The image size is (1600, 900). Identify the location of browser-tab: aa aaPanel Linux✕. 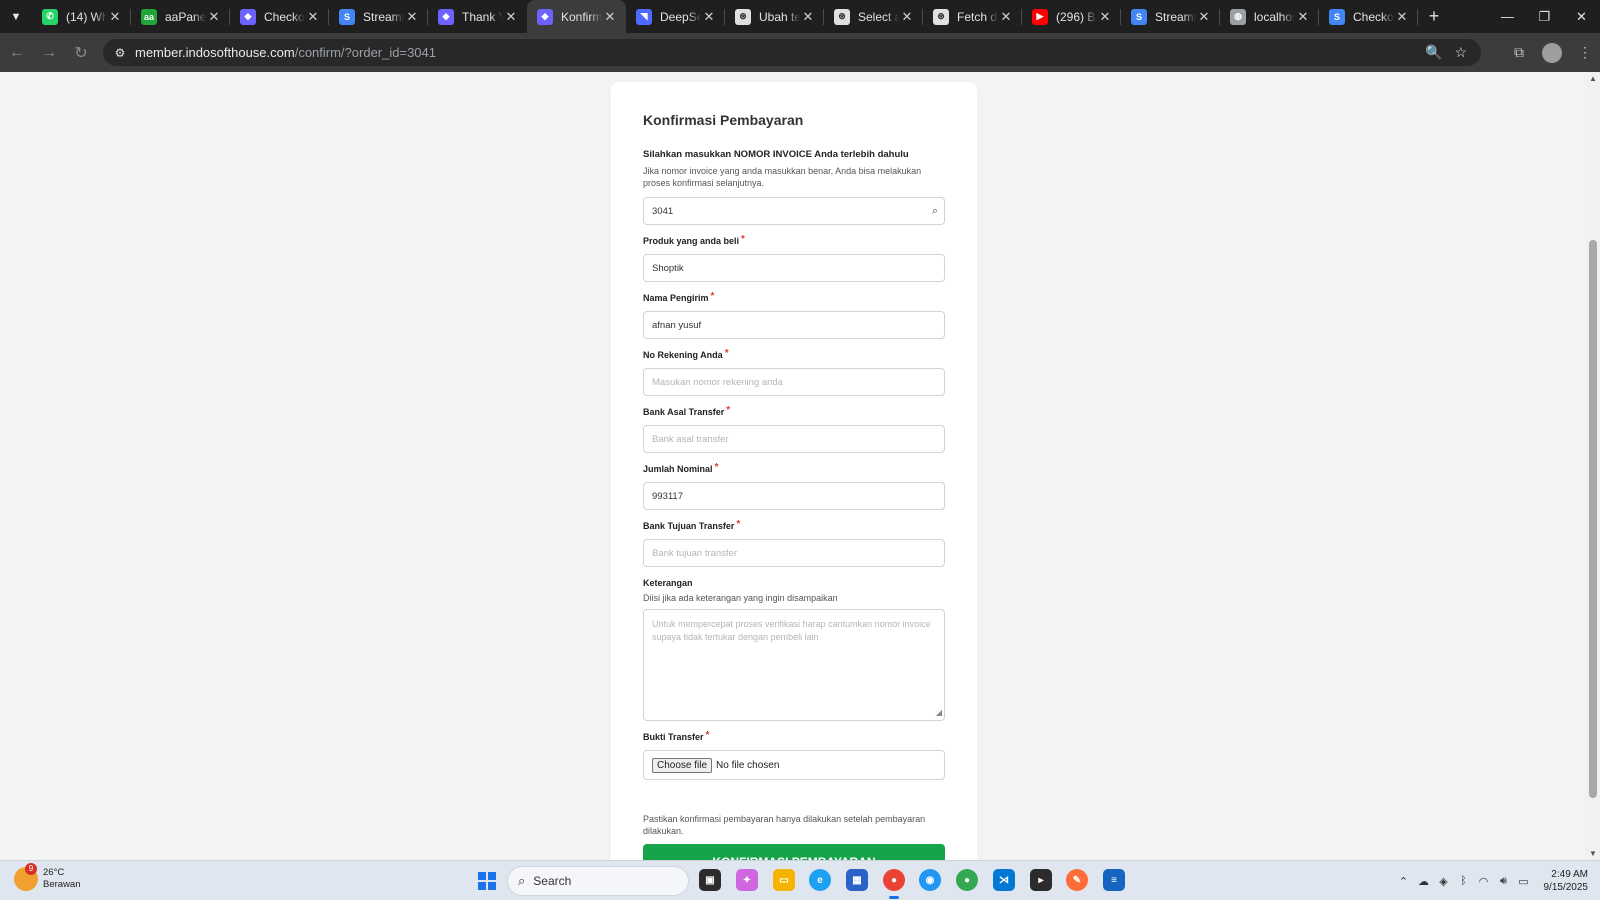
(180, 16).